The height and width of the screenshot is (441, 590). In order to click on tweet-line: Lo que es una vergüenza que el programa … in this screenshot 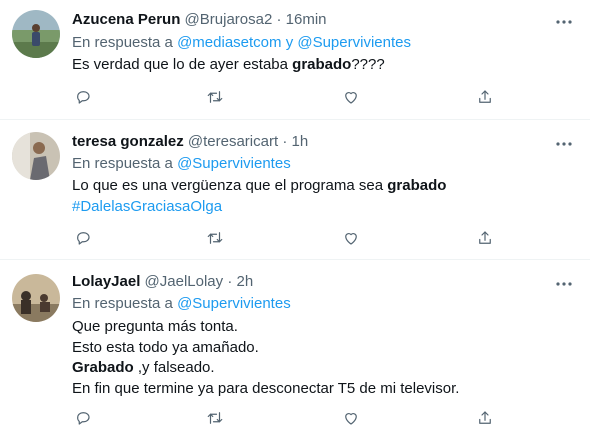, I will do `click(259, 185)`.